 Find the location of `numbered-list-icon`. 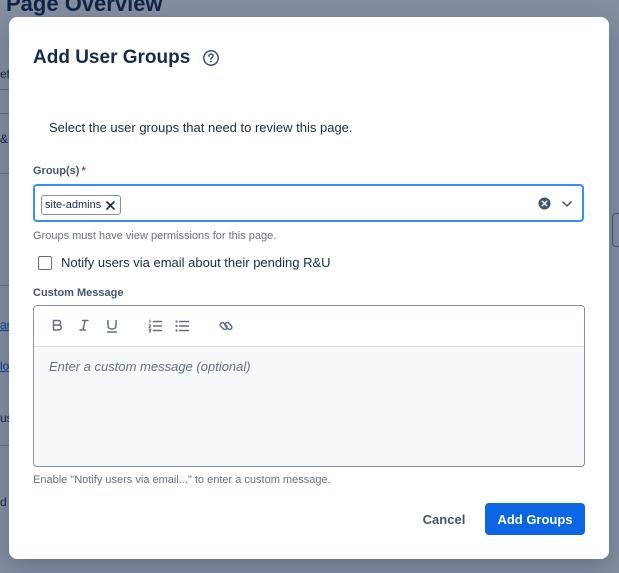

numbered-list-icon is located at coordinates (155, 326).